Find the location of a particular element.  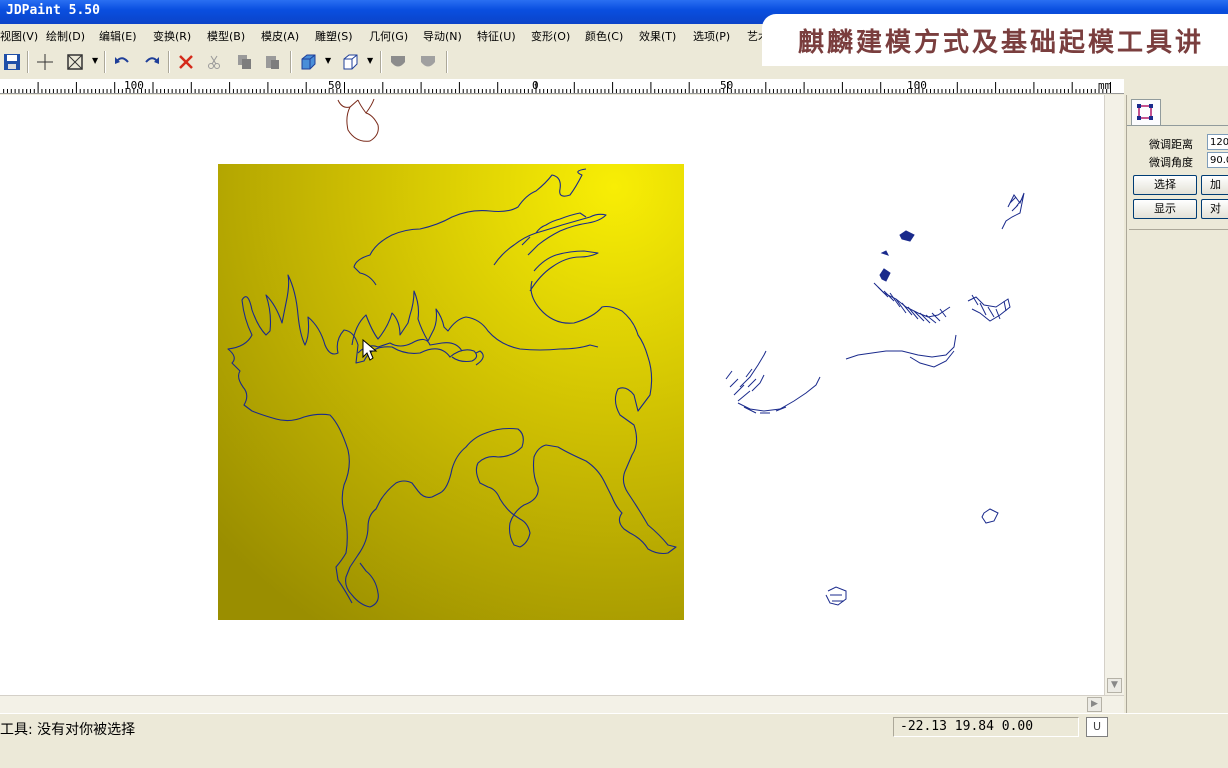

nudge-angle-label: 微调角度 is located at coordinates (1171, 162).